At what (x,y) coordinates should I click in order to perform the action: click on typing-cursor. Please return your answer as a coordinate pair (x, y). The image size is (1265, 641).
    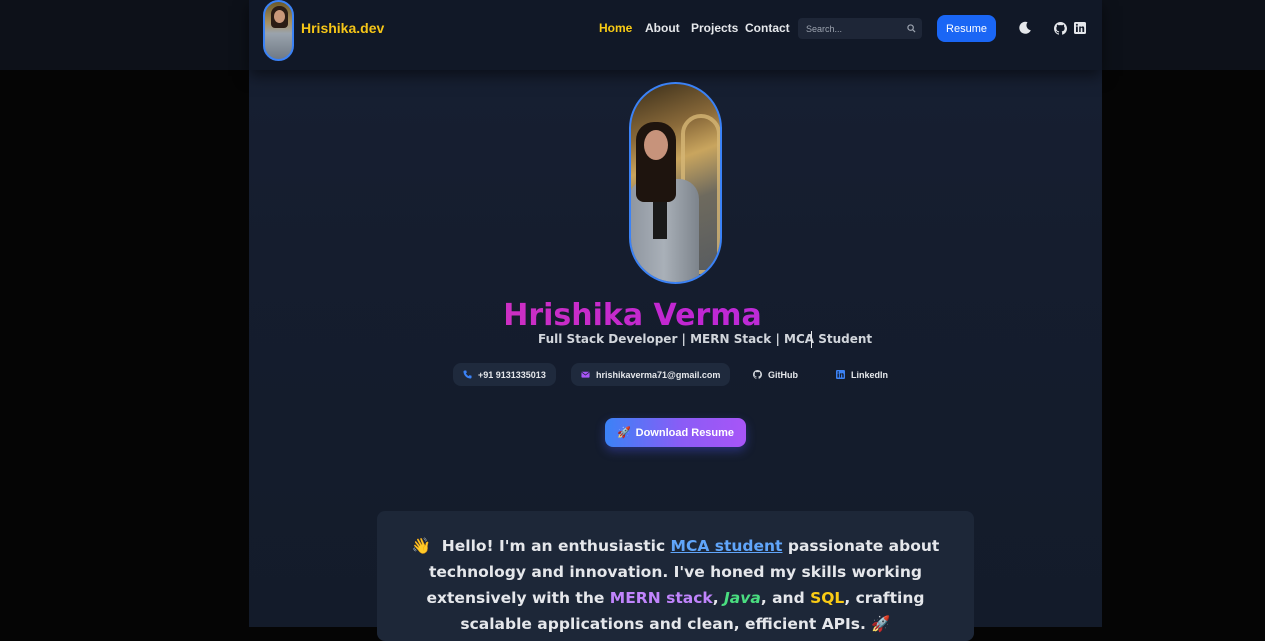
    Looking at the image, I should click on (811, 339).